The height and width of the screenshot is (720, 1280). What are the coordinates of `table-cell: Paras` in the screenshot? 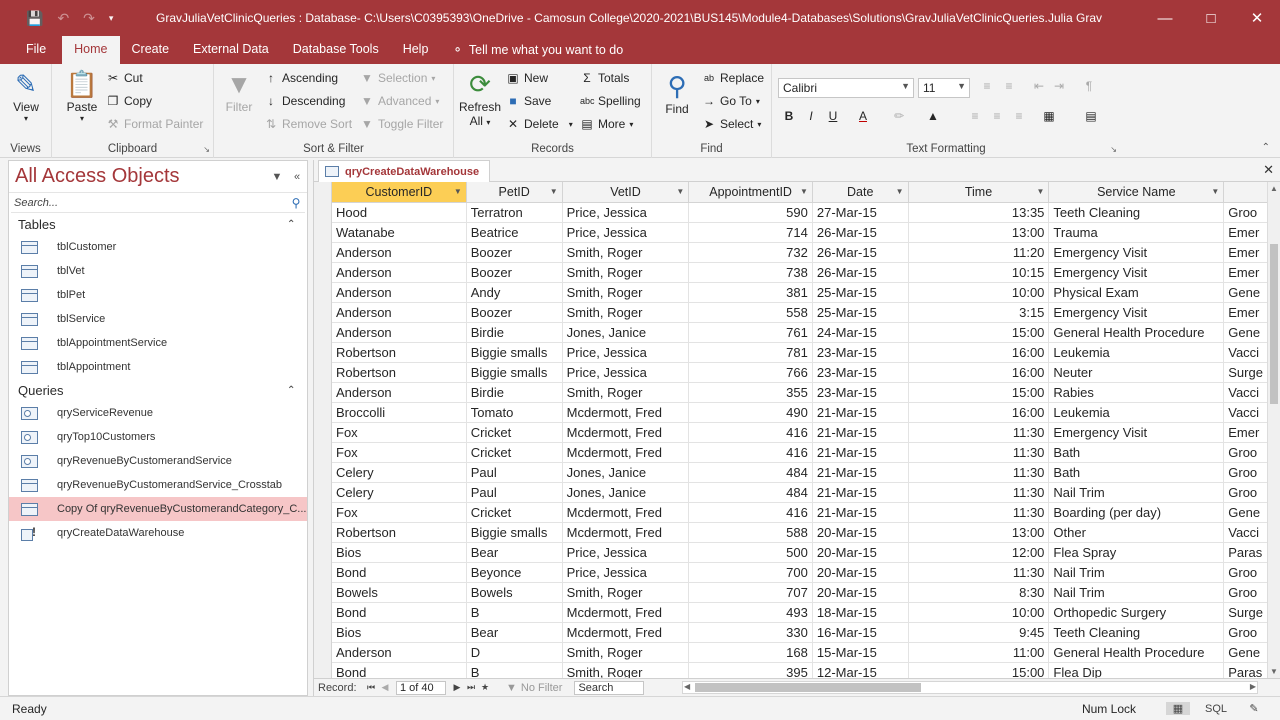 It's located at (1245, 670).